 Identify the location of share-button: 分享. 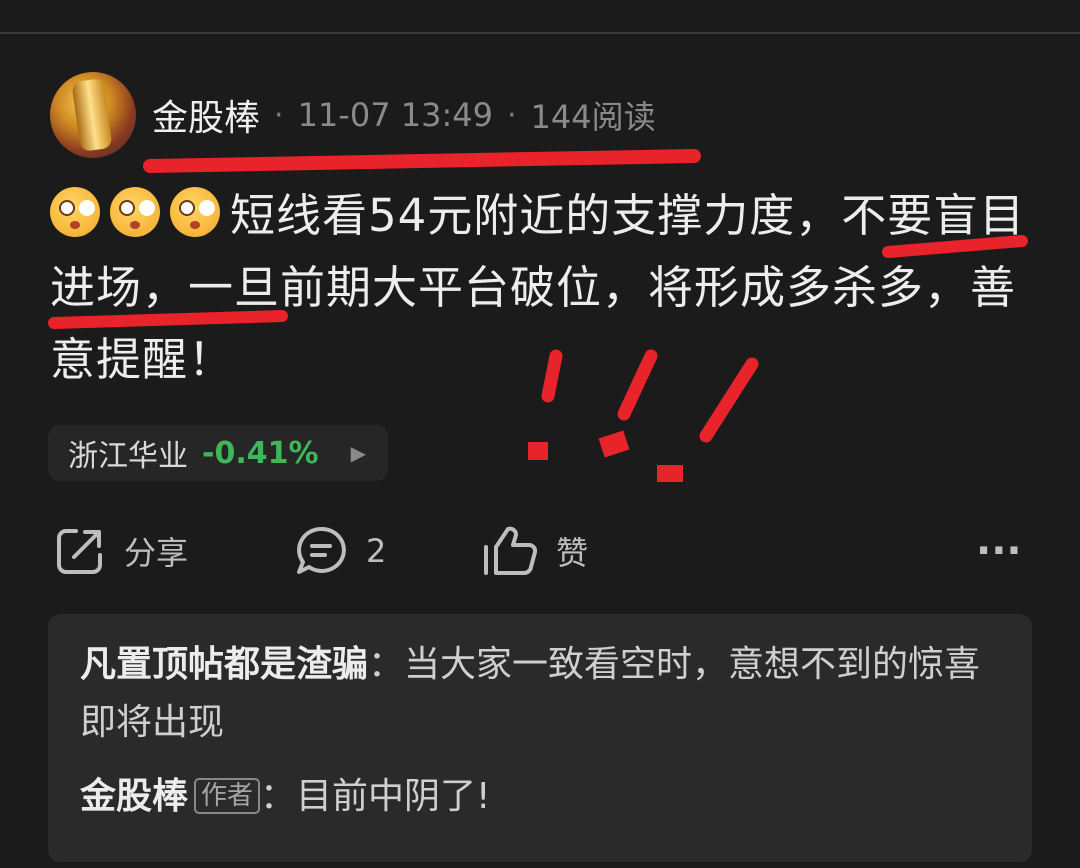
(121, 551).